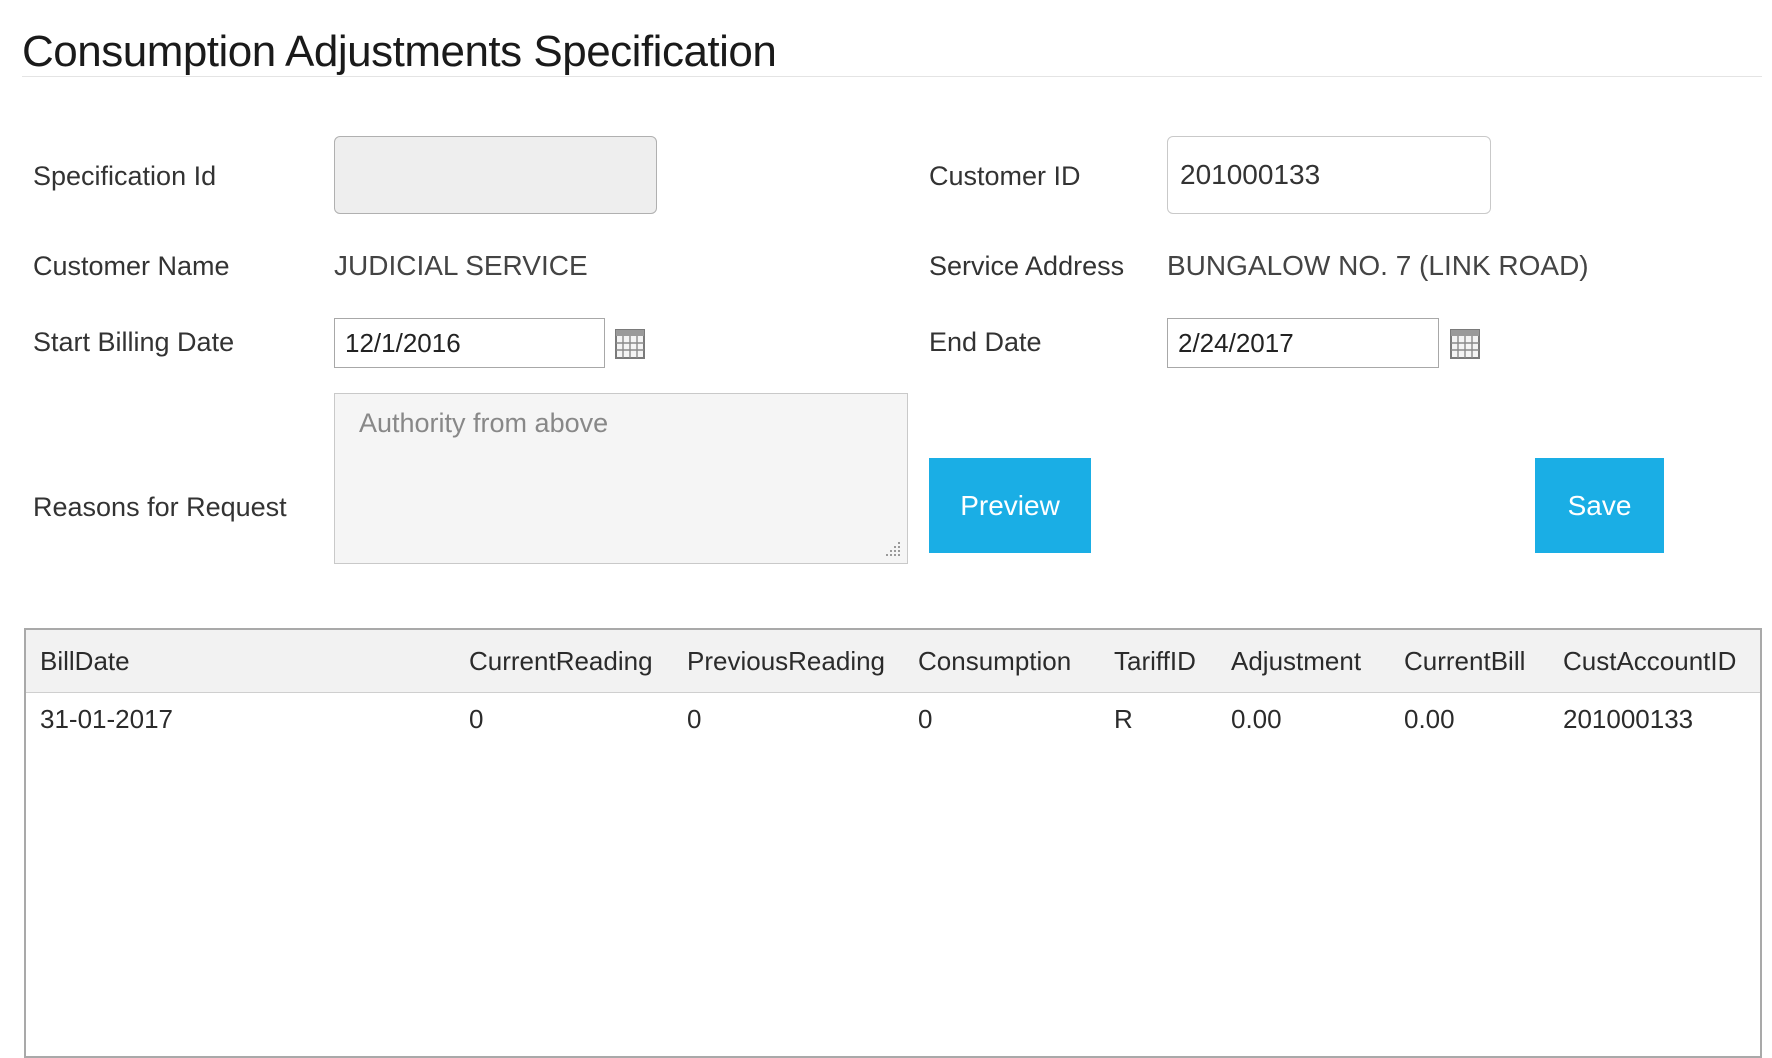 The image size is (1772, 1058). Describe the element at coordinates (106, 719) in the screenshot. I see `cell-billdate: 31-01-2017` at that location.